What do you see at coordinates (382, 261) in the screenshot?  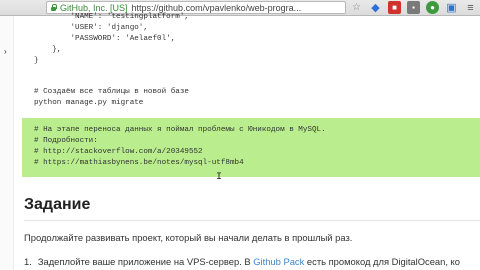 I see `list-text-tail: есть промокод для DigitalOcean, ко` at bounding box center [382, 261].